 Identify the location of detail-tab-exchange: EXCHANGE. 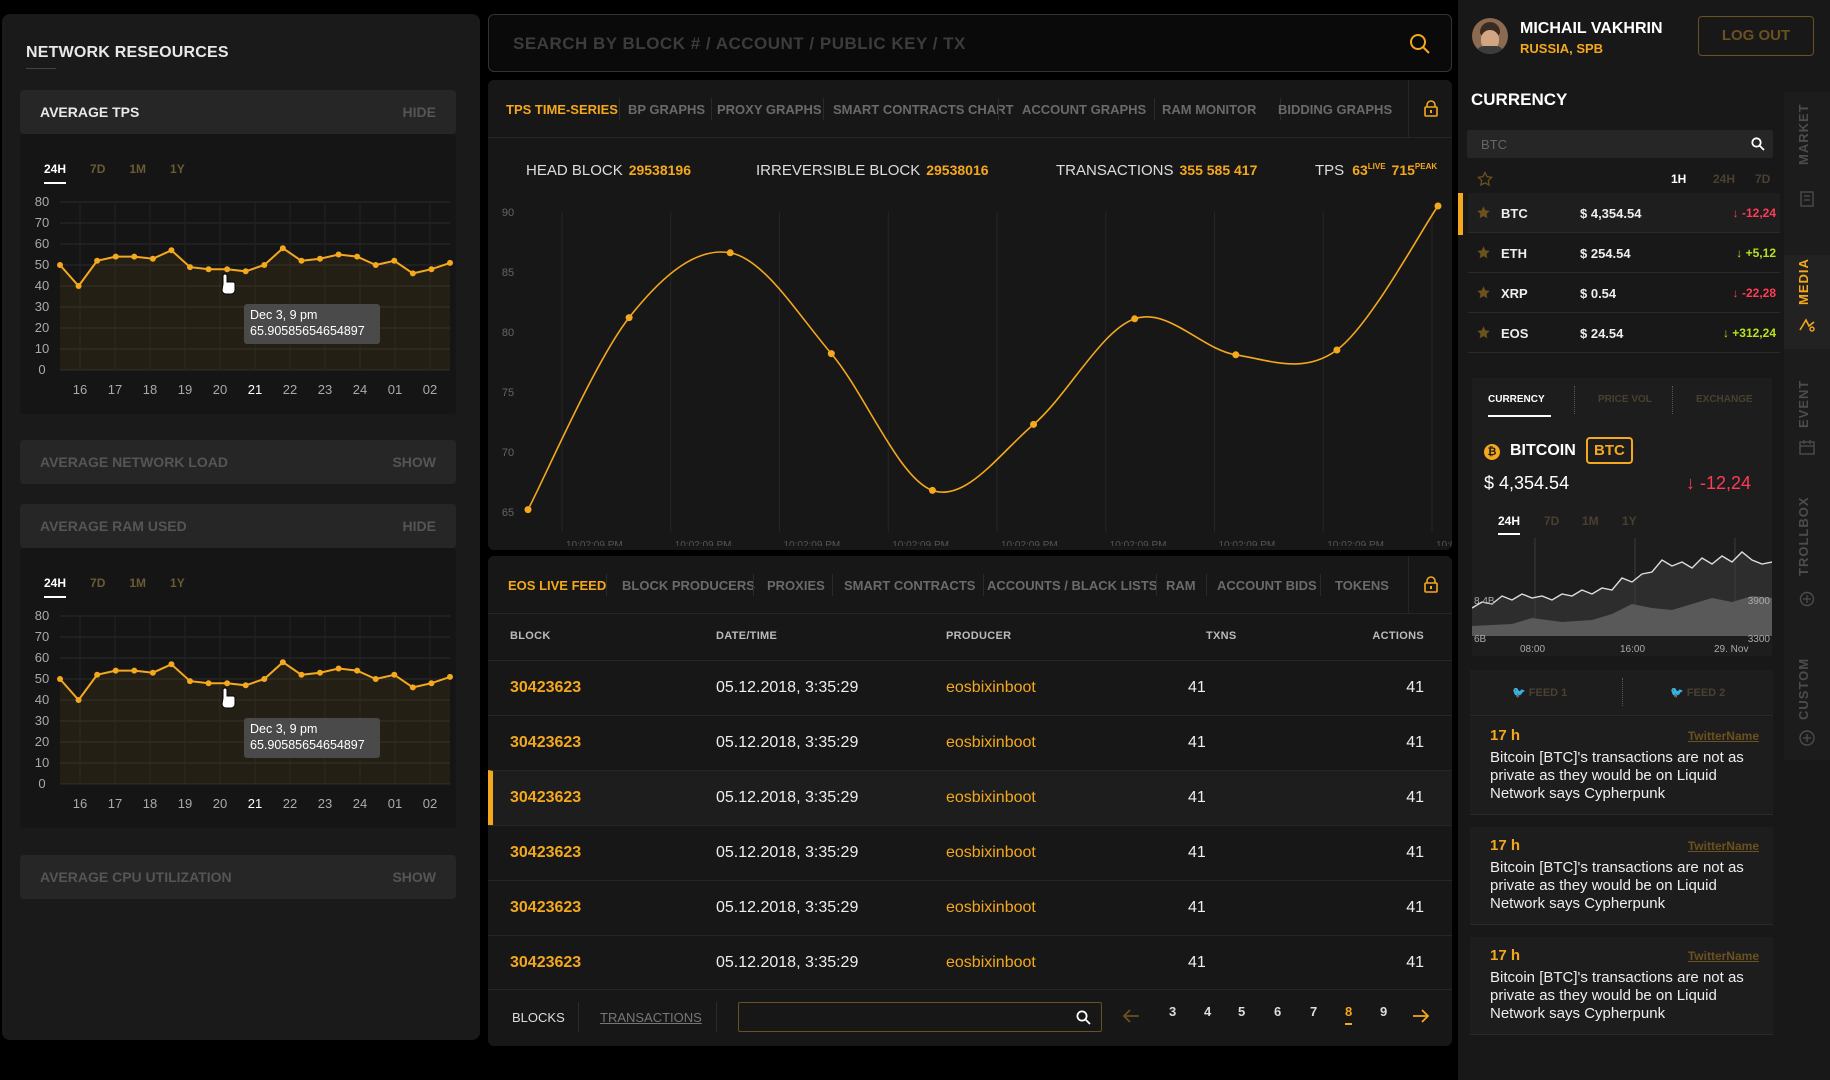
(1724, 399).